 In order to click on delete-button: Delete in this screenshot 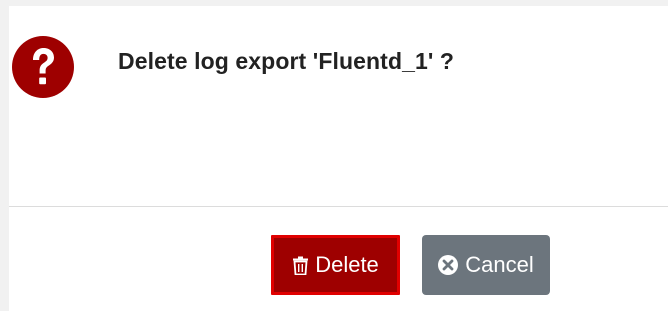, I will do `click(335, 265)`.